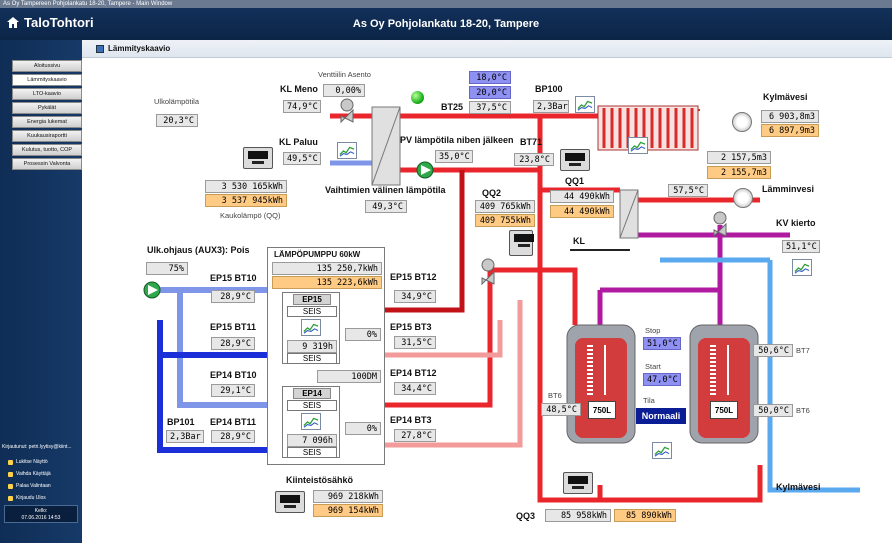 This screenshot has height=543, width=892. Describe the element at coordinates (302, 106) in the screenshot. I see `value-kl-meno: 74,9°C` at that location.